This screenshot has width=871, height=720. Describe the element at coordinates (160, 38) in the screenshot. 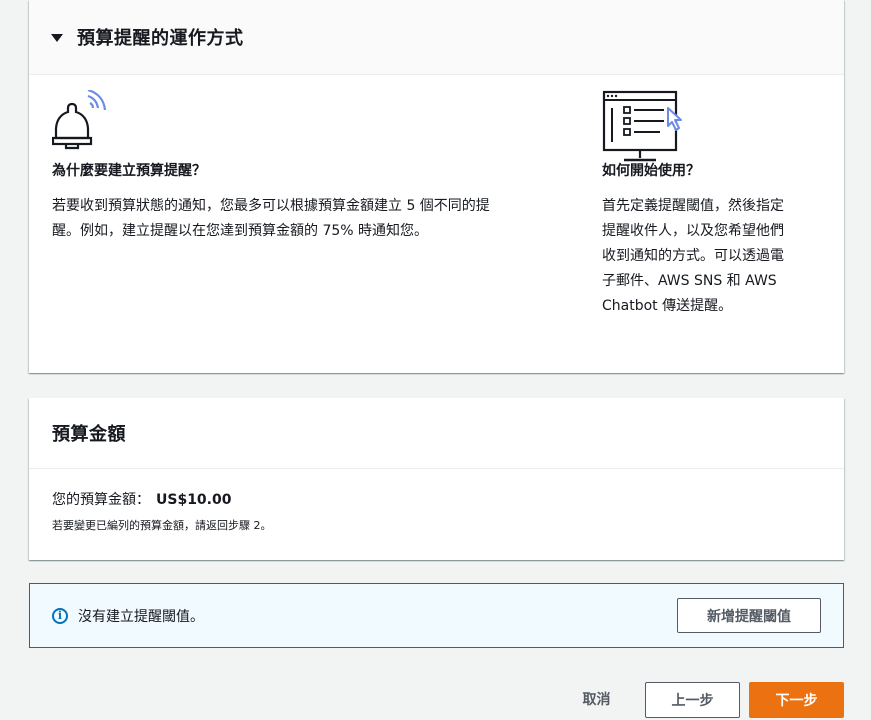

I see `how-it-works-title: 預算提醒的運作方式` at that location.